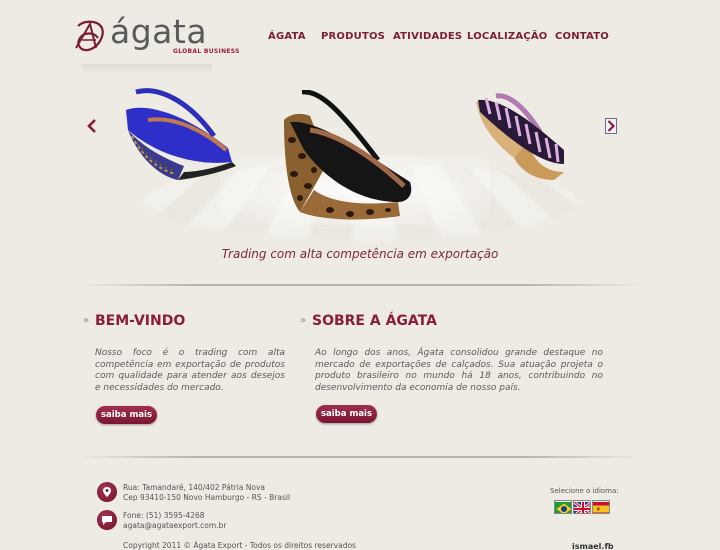 Image resolution: width=720 pixels, height=550 pixels. What do you see at coordinates (360, 285) in the screenshot?
I see `divider-top` at bounding box center [360, 285].